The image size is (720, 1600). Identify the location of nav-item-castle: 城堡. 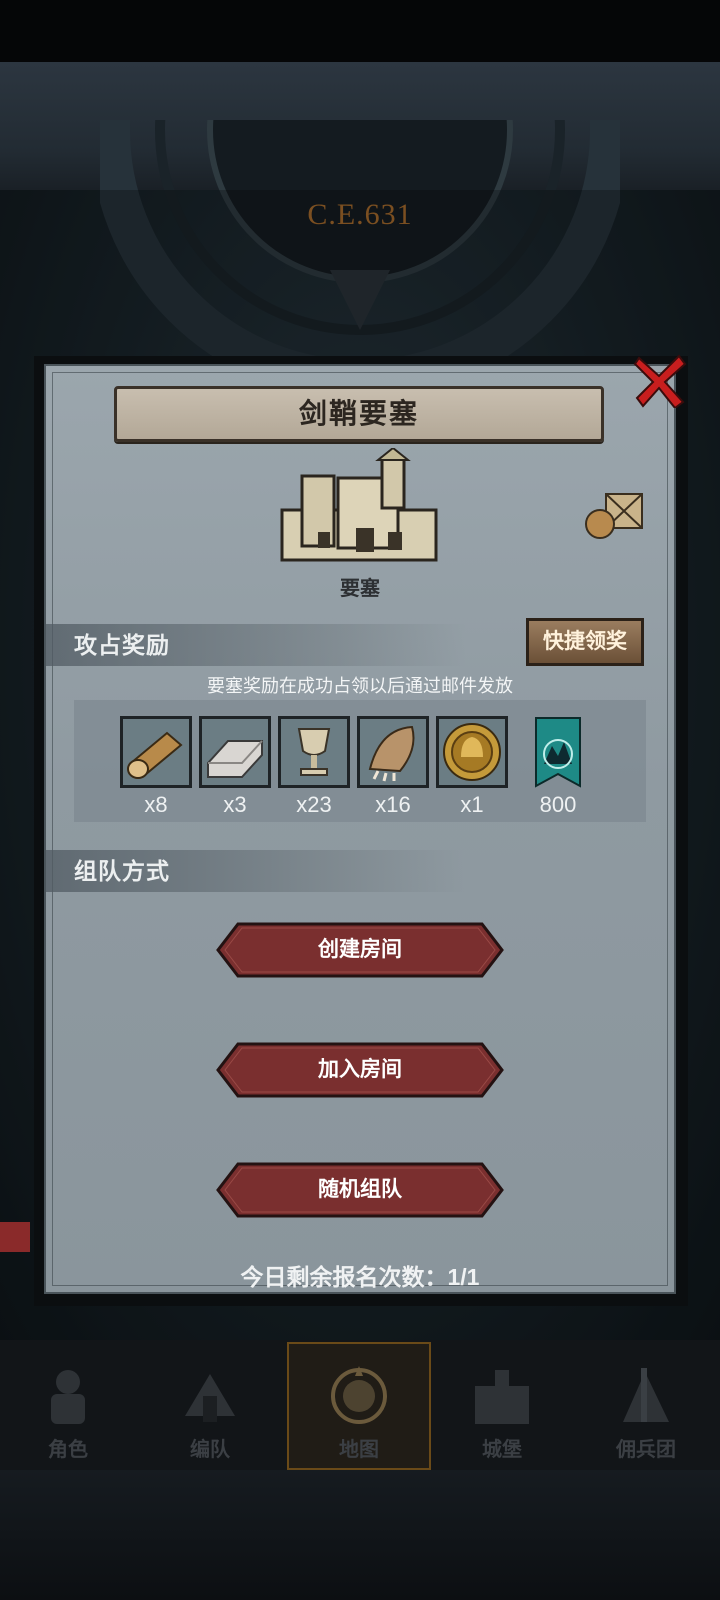
(502, 1411).